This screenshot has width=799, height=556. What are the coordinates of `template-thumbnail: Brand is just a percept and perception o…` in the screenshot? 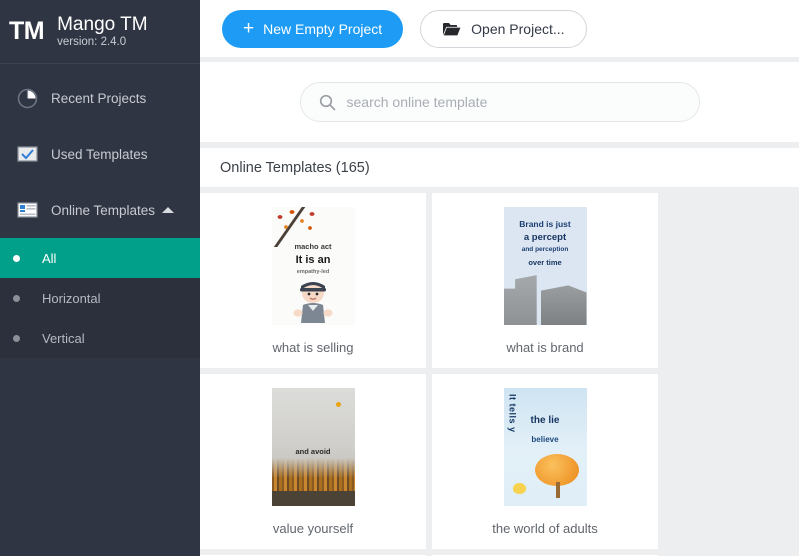 It's located at (545, 266).